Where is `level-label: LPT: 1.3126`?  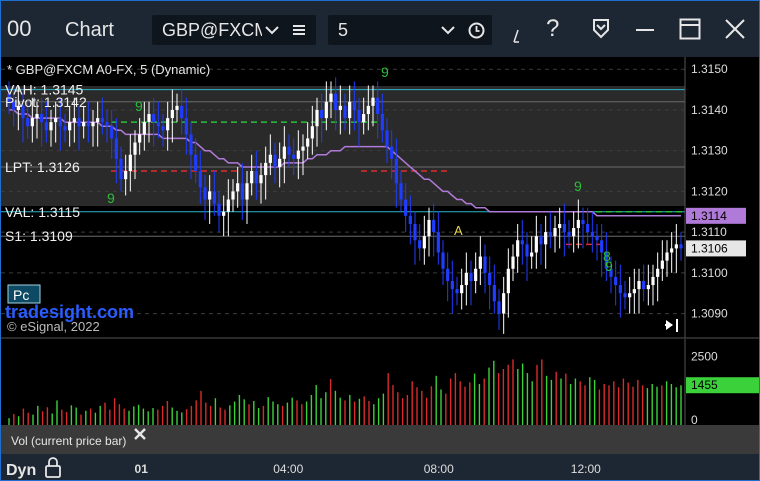
level-label: LPT: 1.3126 is located at coordinates (42, 167).